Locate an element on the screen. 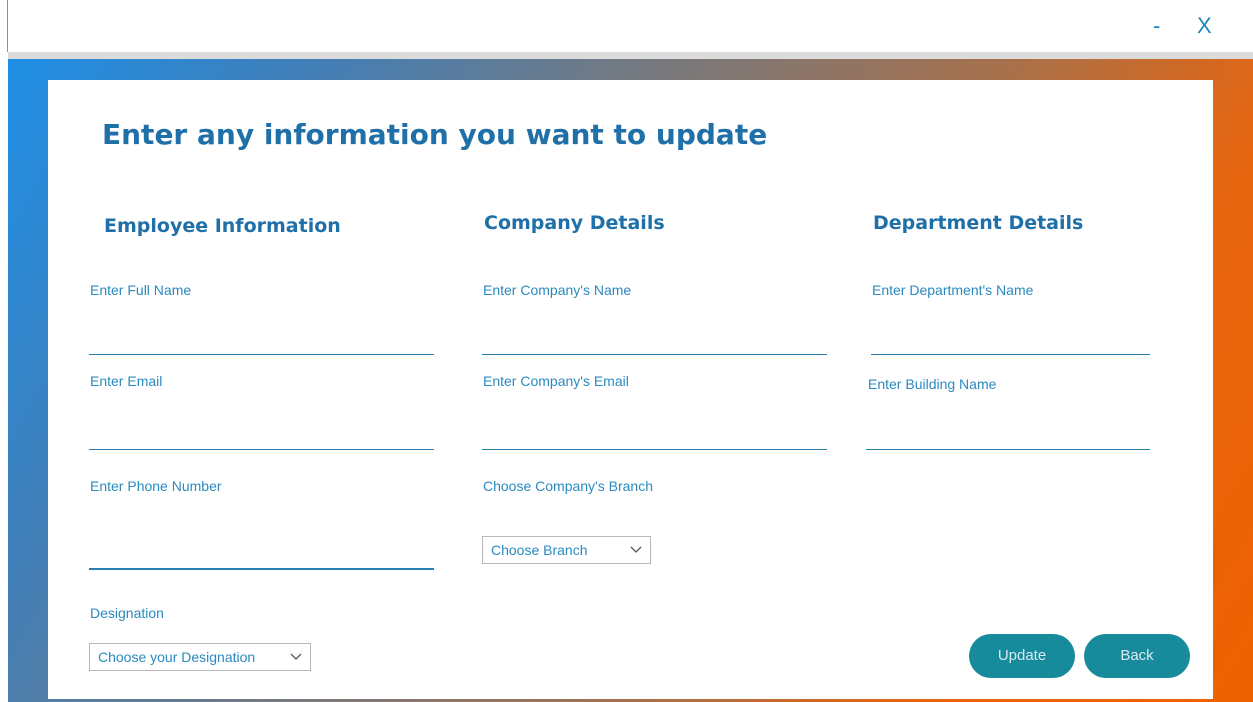  company-branch-label: Choose Company's Branch is located at coordinates (568, 486).